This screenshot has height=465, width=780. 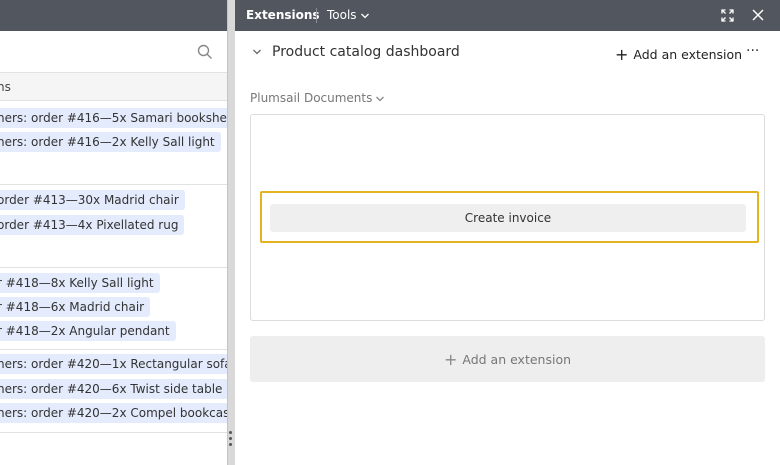 I want to click on linked-record-chip: order #413—30x Madrid chair, so click(x=92, y=200).